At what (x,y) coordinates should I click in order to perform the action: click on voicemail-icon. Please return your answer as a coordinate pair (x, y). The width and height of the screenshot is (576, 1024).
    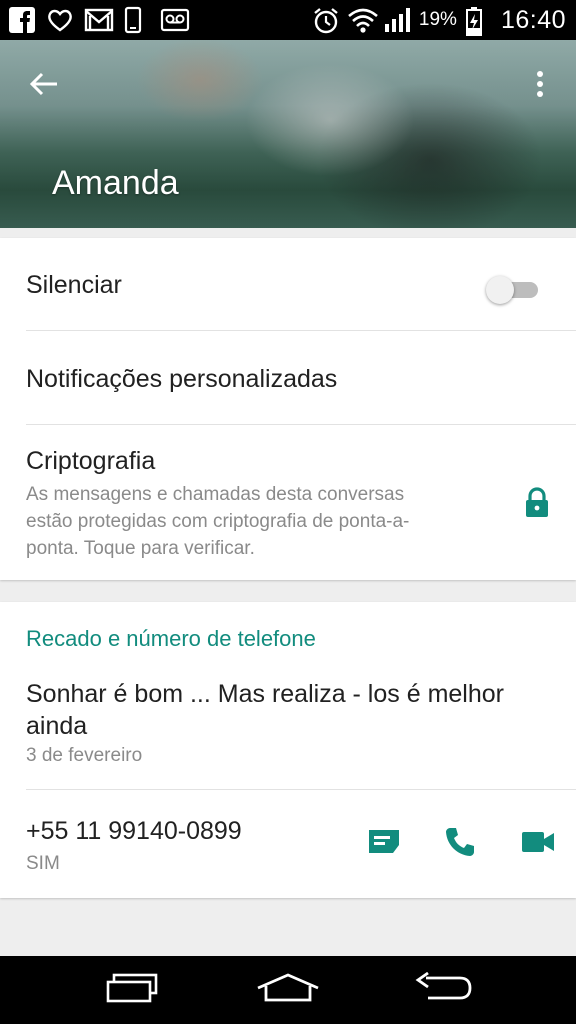
    Looking at the image, I should click on (175, 20).